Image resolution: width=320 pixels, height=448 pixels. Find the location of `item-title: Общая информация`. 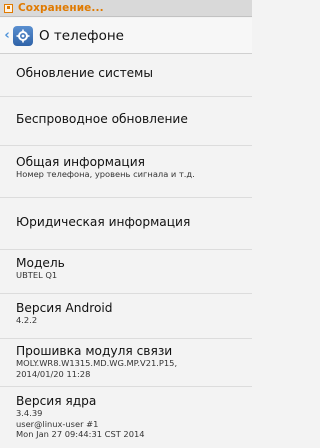

item-title: Общая информация is located at coordinates (80, 162).